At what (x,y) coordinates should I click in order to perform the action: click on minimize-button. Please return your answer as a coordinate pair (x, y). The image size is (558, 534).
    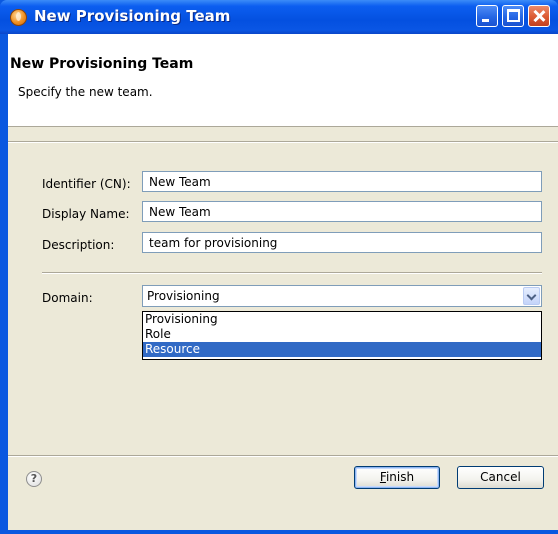
    Looking at the image, I should click on (487, 16).